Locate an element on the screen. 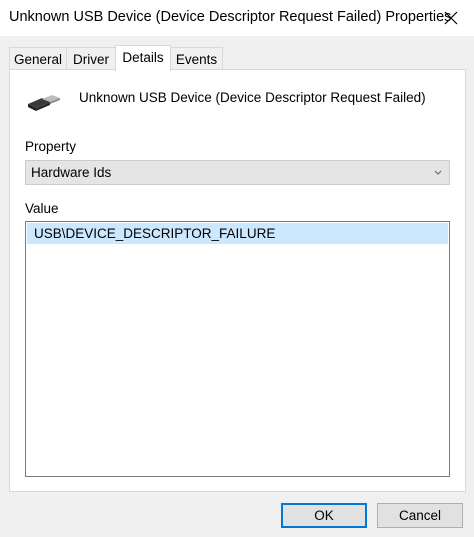 Image resolution: width=474 pixels, height=537 pixels. close-button is located at coordinates (451, 18).